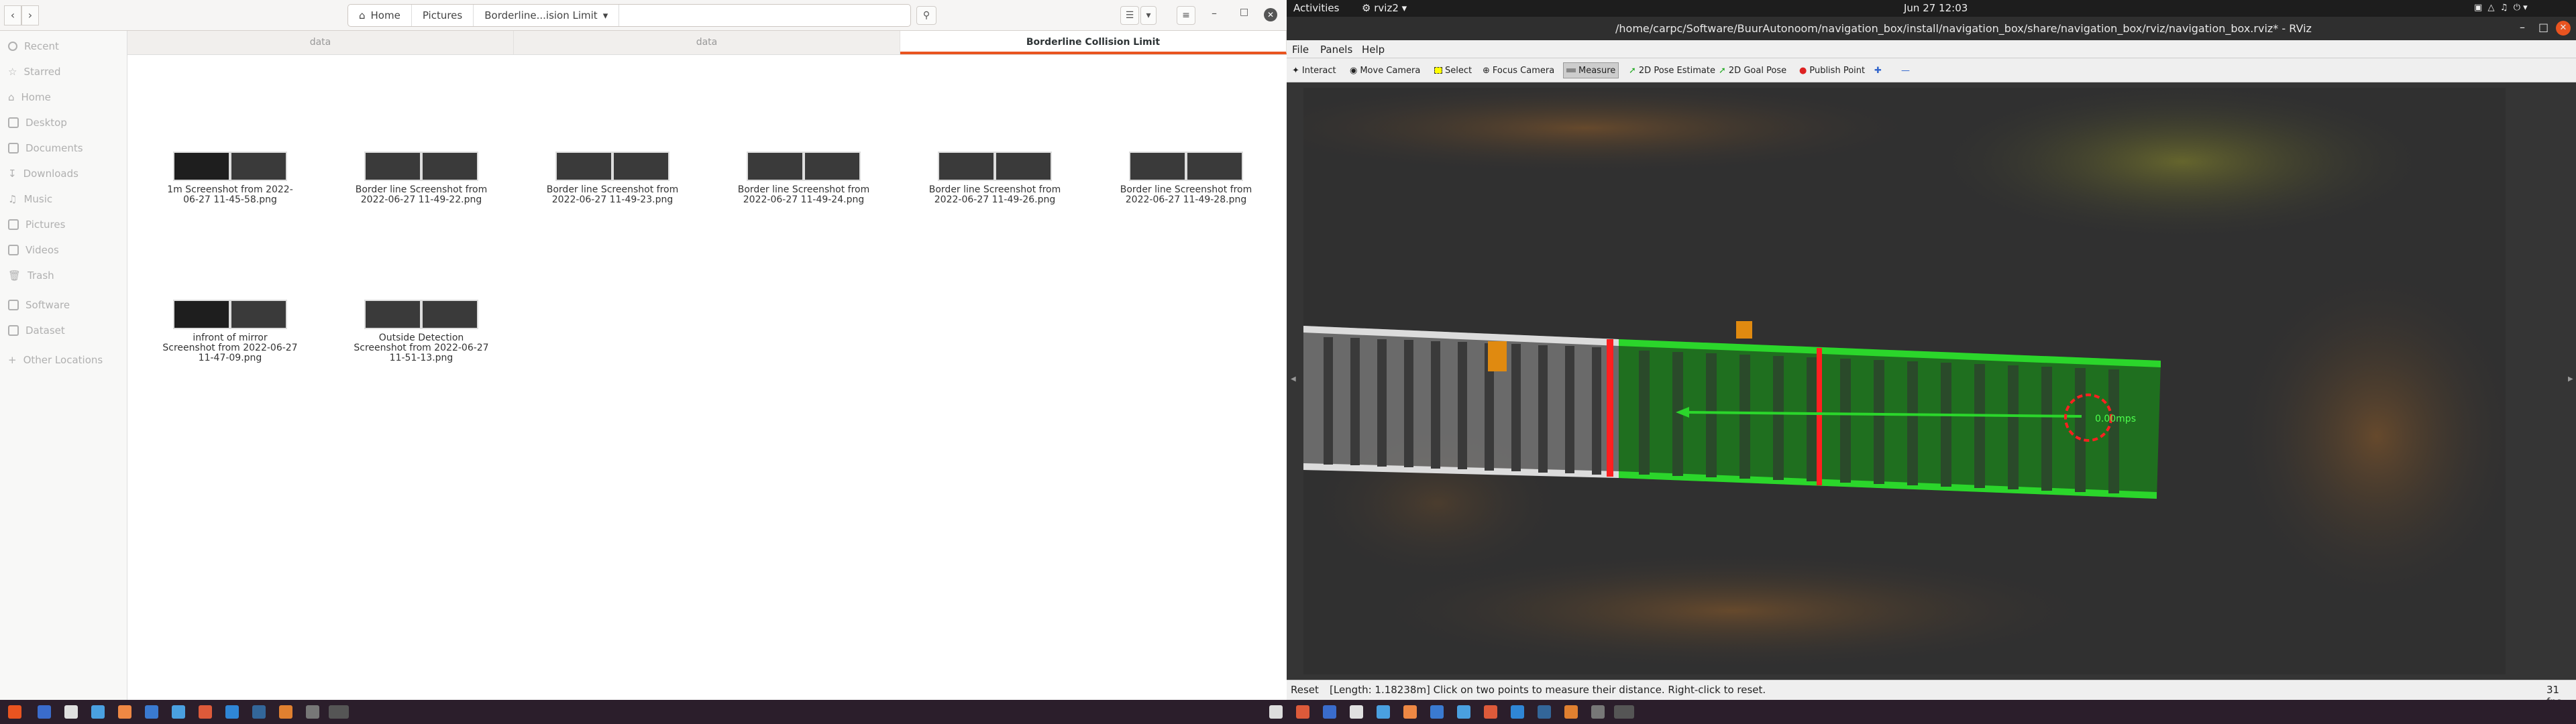 This screenshot has width=2576, height=724. Describe the element at coordinates (1936, 8) in the screenshot. I see `clock: Jun 27 12:03` at that location.